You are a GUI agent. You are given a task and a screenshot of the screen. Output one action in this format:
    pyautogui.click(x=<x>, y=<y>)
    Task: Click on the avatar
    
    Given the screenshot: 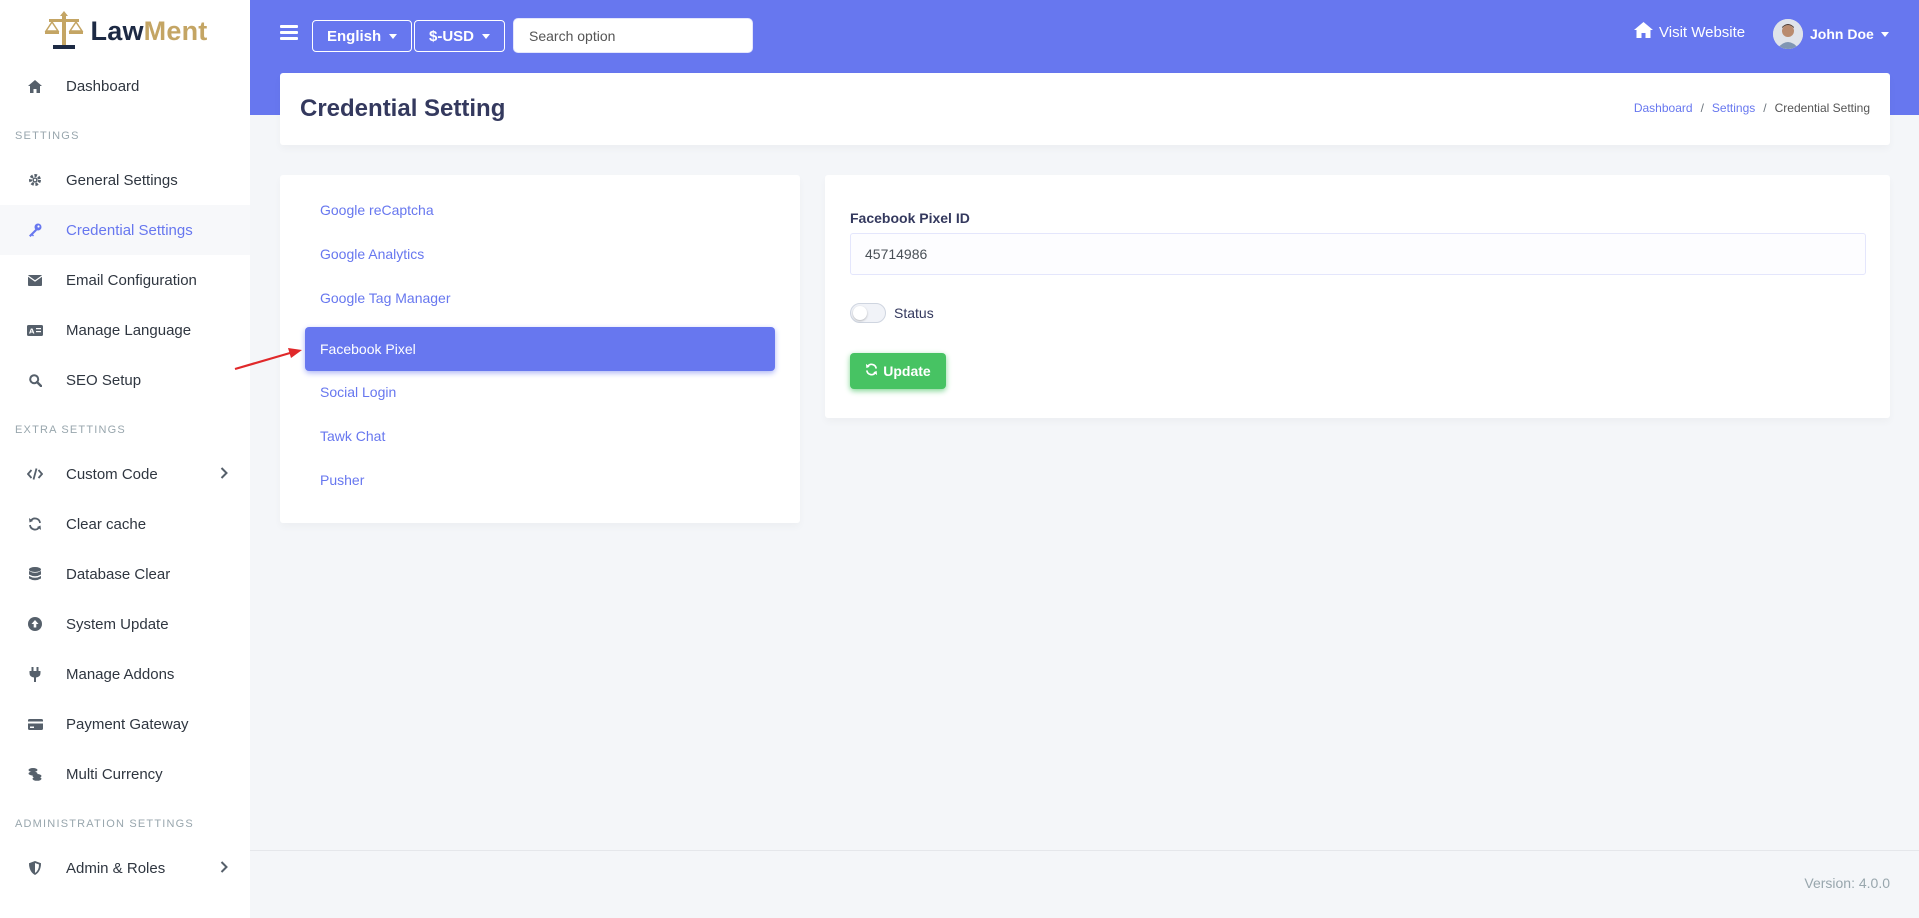 What is the action you would take?
    pyautogui.click(x=1788, y=34)
    